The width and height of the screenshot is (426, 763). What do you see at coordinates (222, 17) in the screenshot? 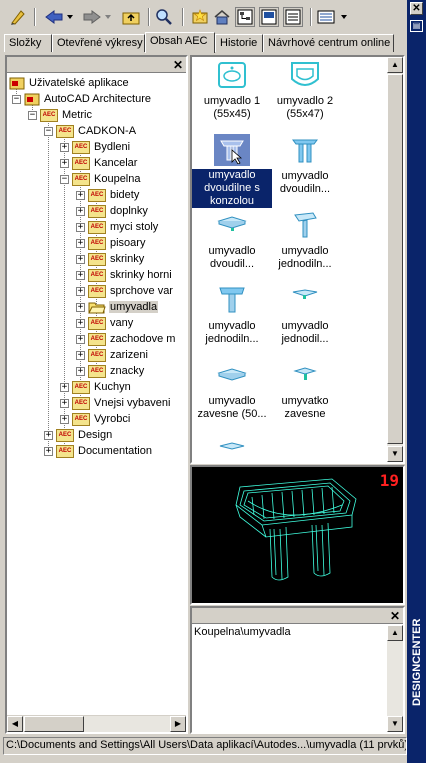
I see `home-icon` at bounding box center [222, 17].